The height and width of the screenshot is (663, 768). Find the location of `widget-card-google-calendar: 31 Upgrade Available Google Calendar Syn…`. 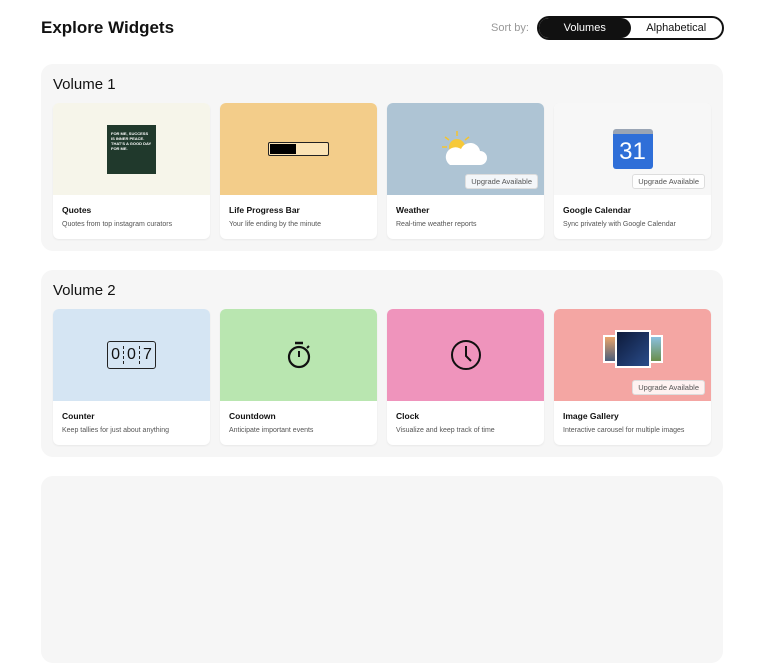

widget-card-google-calendar: 31 Upgrade Available Google Calendar Syn… is located at coordinates (632, 171).